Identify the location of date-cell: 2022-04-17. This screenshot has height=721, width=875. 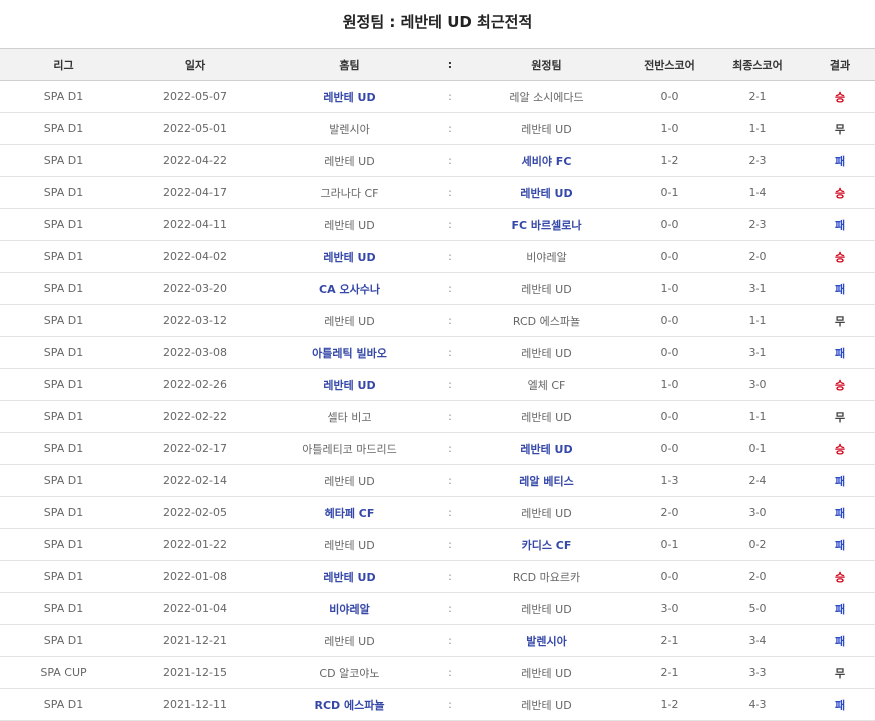
(195, 192).